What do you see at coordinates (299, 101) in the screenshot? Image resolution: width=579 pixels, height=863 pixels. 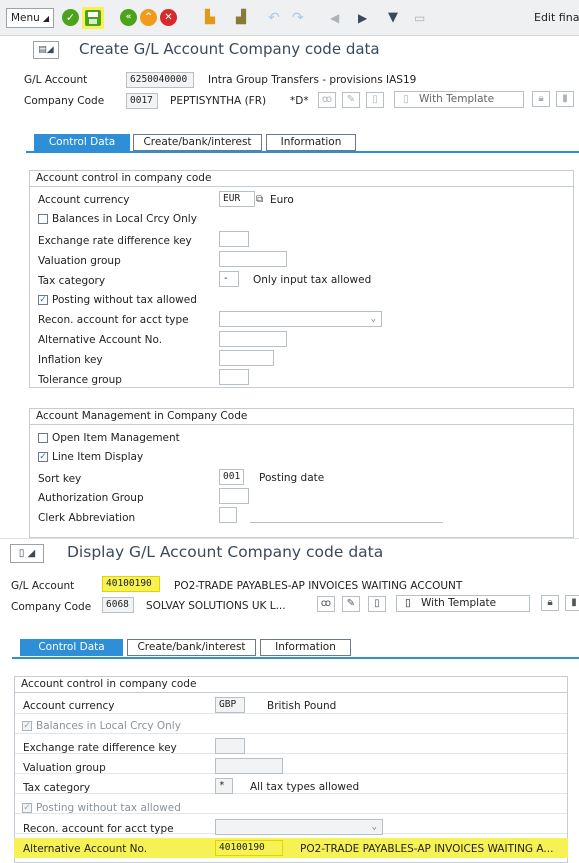 I see `company-extra: *D*` at bounding box center [299, 101].